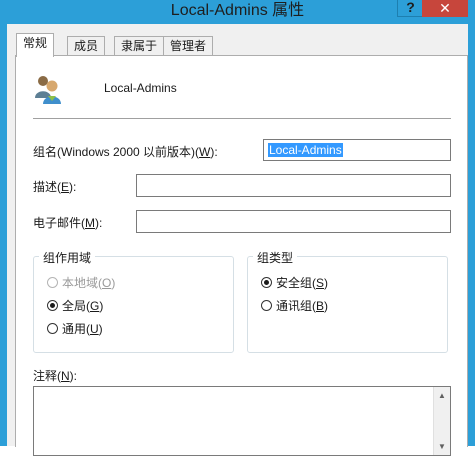 The height and width of the screenshot is (456, 475). I want to click on scope-global-label: 全局(G), so click(83, 306).